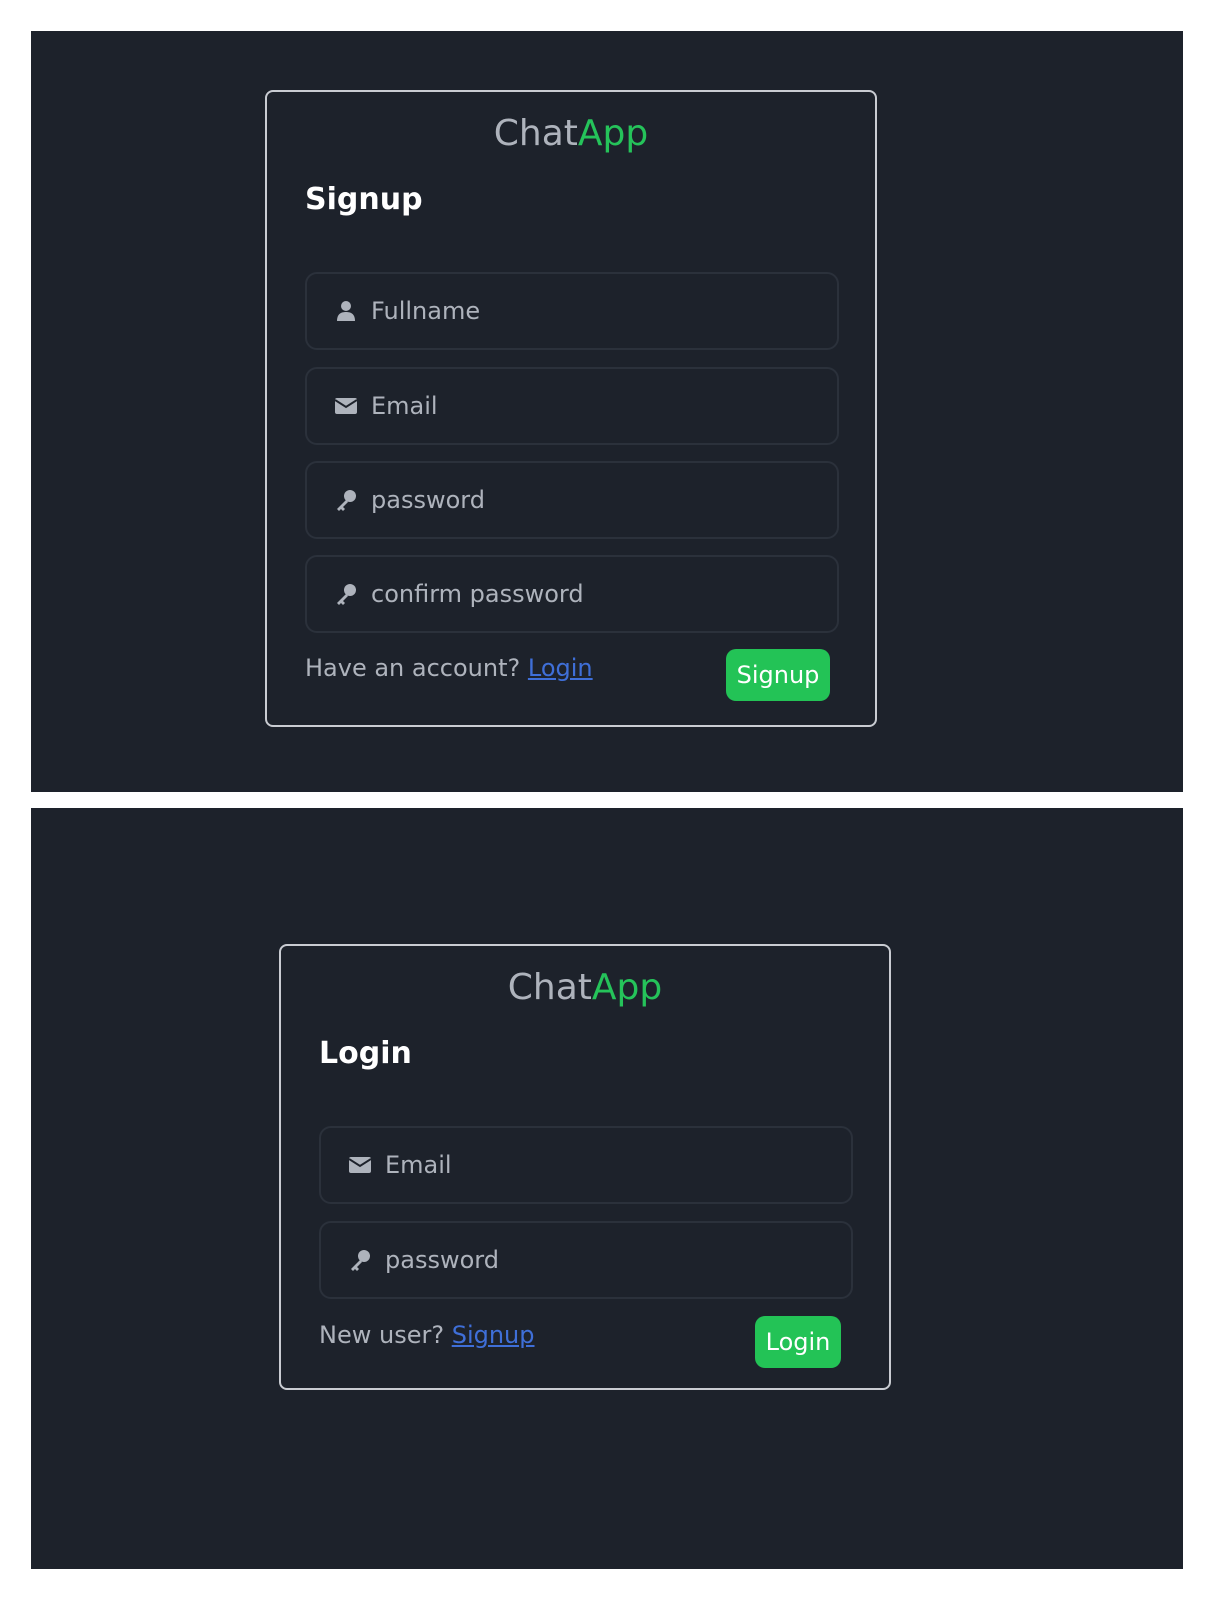 Image resolution: width=1213 pixels, height=1600 pixels. I want to click on have-account-text: Have an account?, so click(416, 668).